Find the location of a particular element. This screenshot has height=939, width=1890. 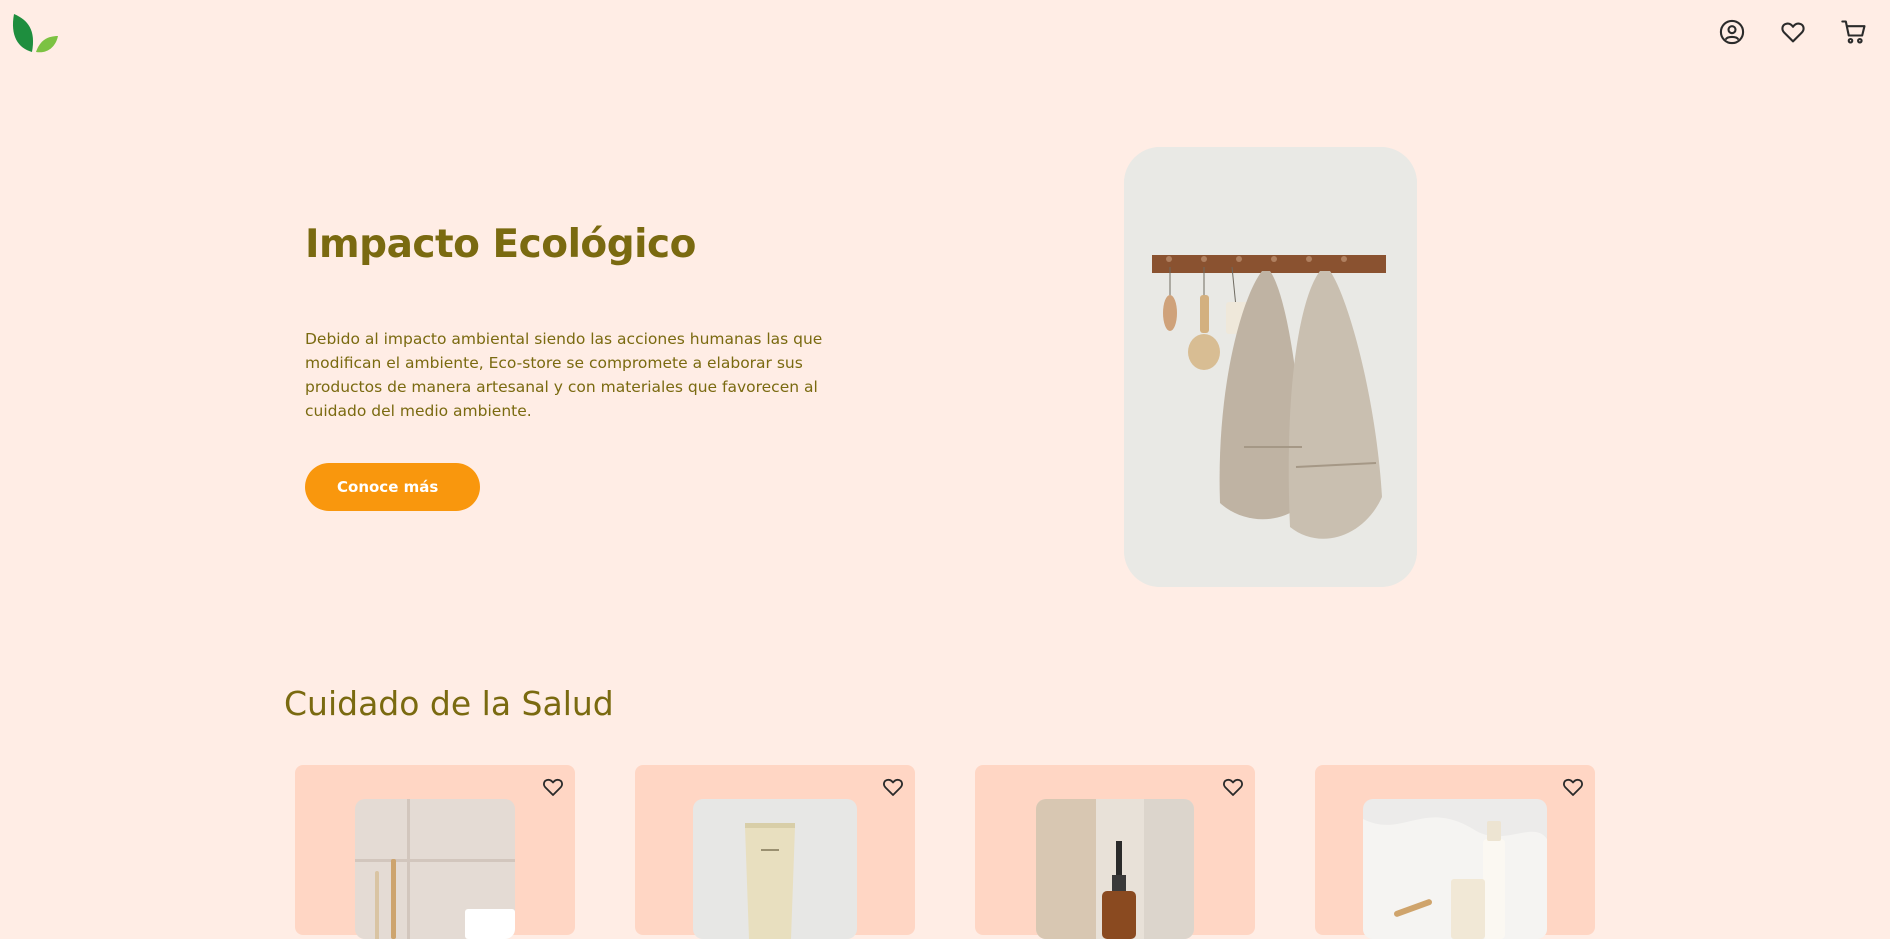

towels-on-hooks-photo is located at coordinates (1270, 367).